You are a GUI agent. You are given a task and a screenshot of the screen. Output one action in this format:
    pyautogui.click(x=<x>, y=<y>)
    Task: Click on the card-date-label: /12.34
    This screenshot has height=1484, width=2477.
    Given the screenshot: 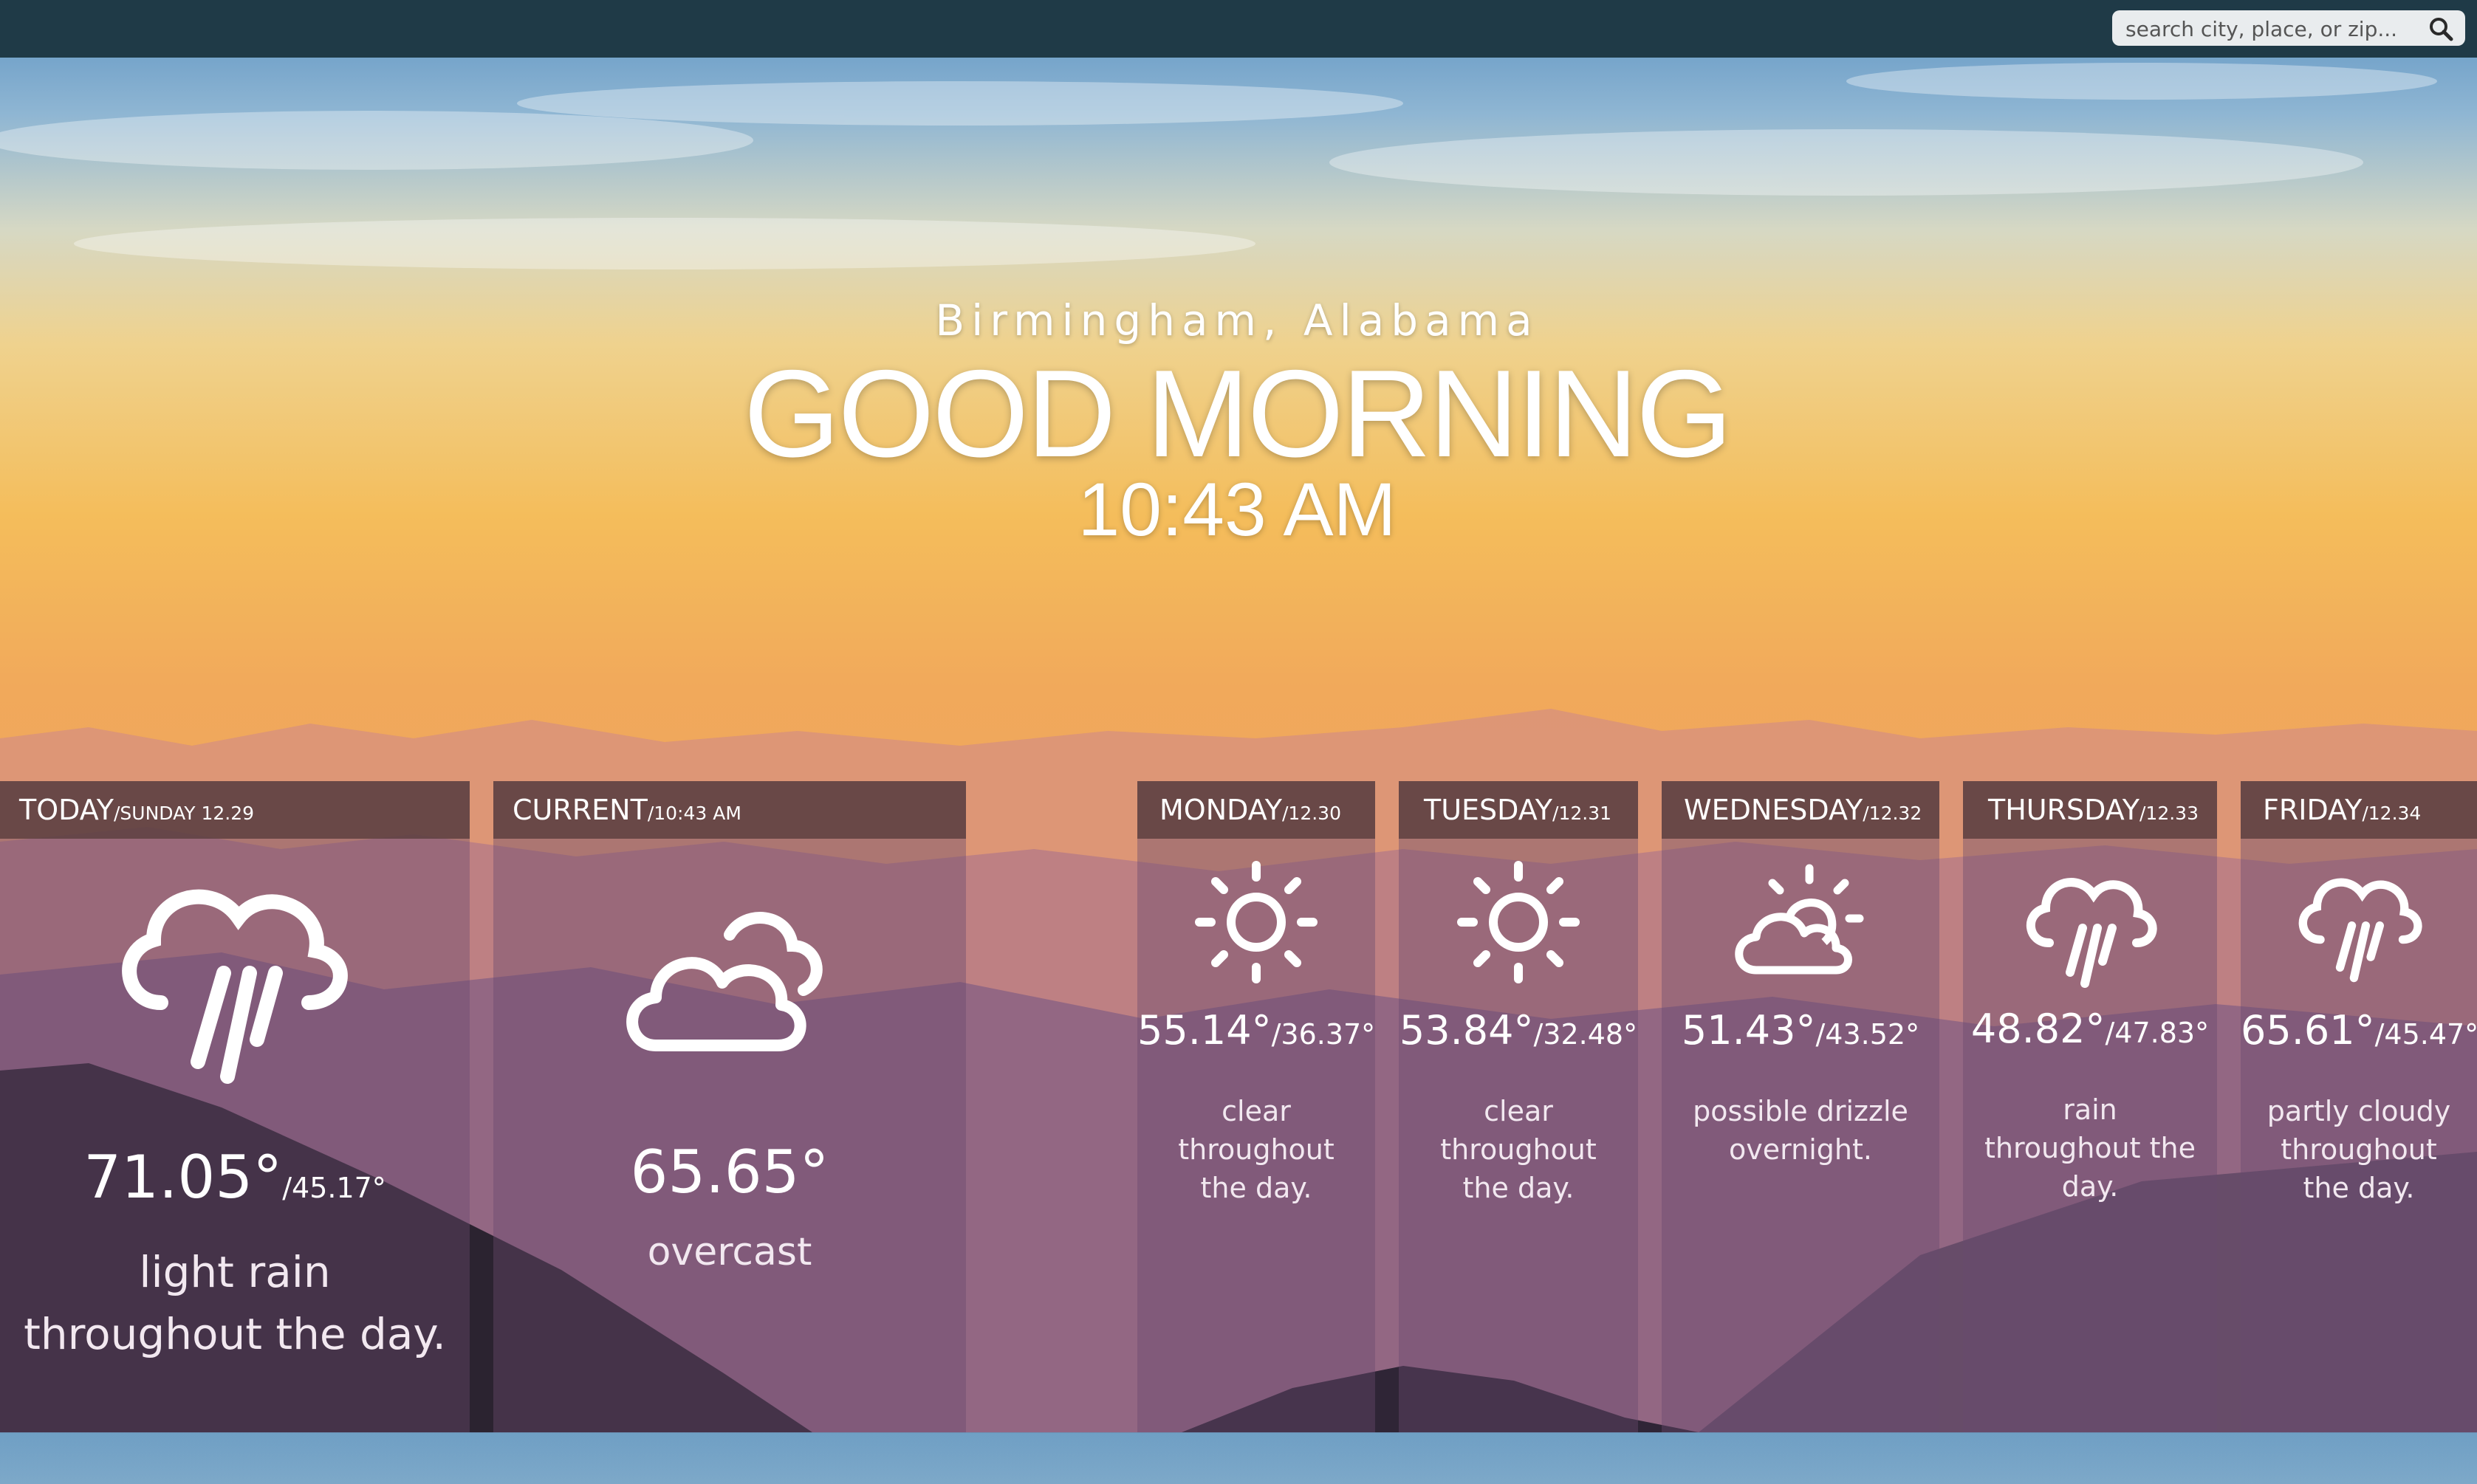 What is the action you would take?
    pyautogui.click(x=2392, y=813)
    